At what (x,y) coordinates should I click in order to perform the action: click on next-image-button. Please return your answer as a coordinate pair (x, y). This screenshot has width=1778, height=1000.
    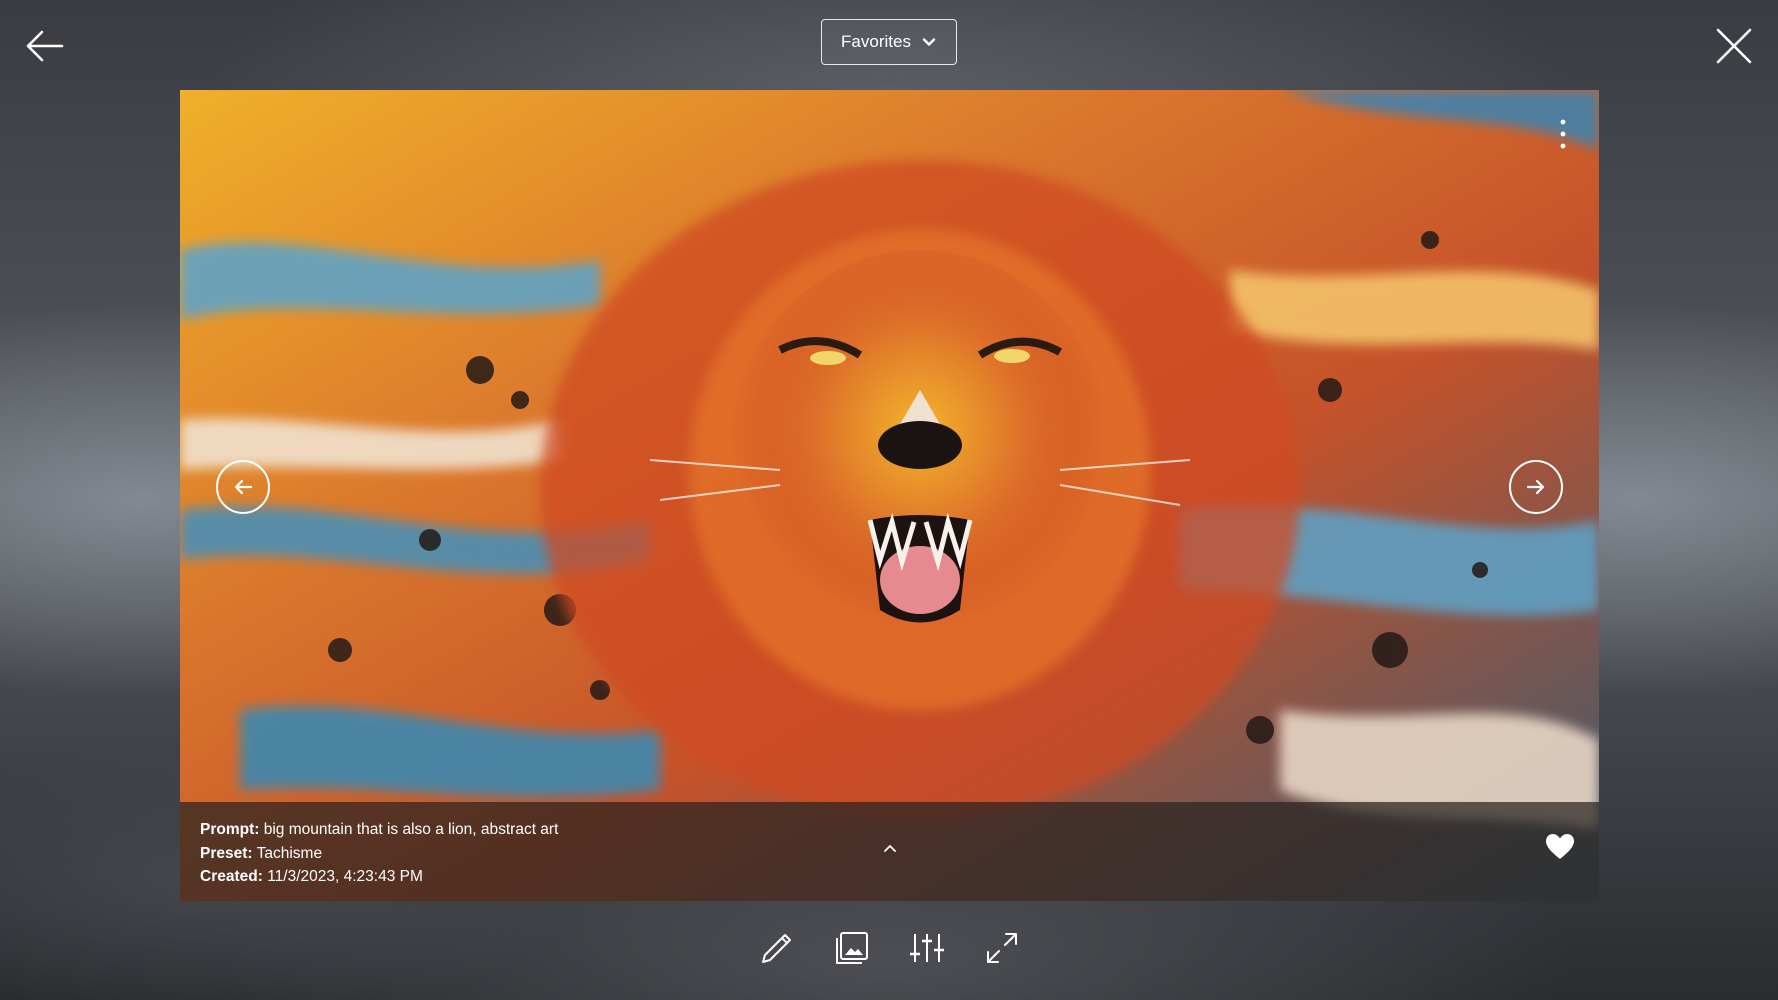
    Looking at the image, I should click on (1536, 487).